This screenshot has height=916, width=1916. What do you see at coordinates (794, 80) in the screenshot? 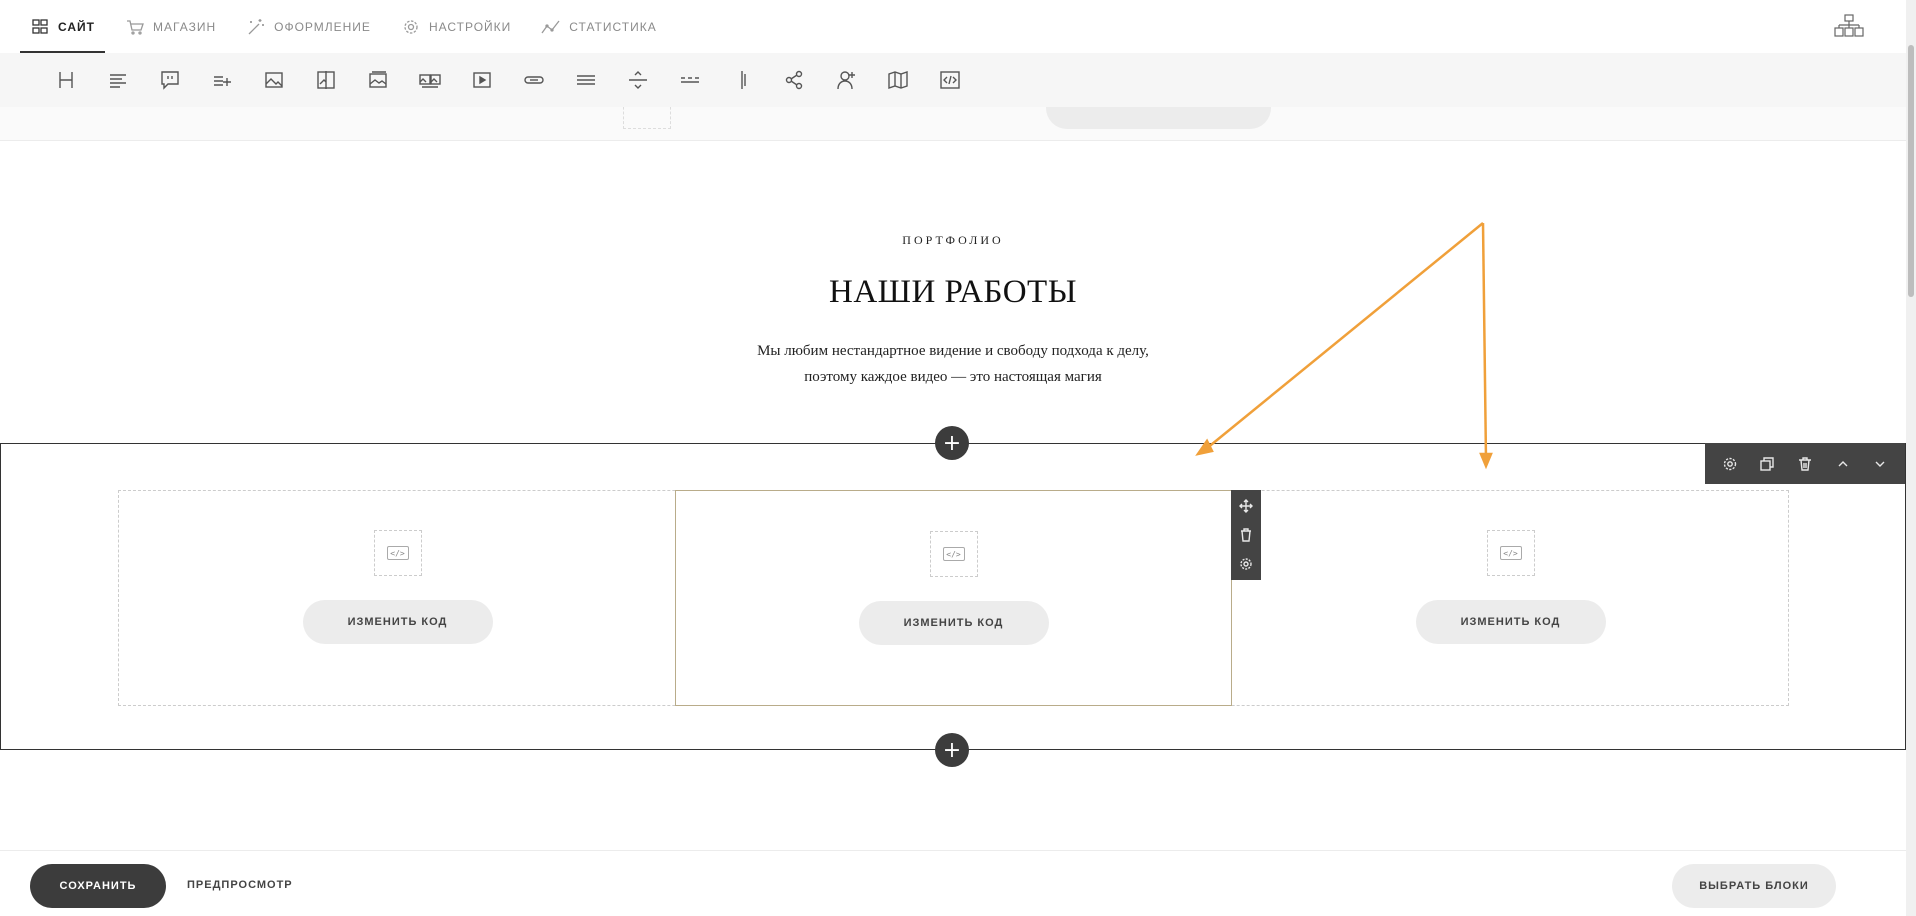
I see `share-icon` at bounding box center [794, 80].